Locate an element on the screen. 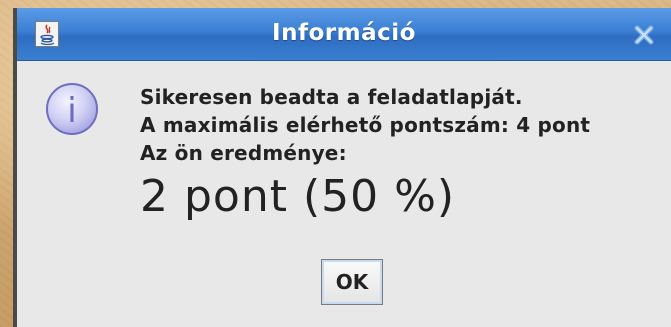 Image resolution: width=671 pixels, height=327 pixels. close-icon is located at coordinates (644, 35).